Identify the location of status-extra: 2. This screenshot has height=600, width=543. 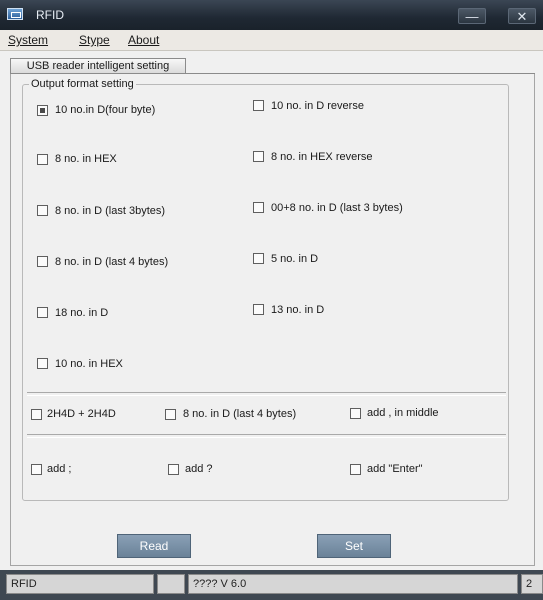
(532, 584).